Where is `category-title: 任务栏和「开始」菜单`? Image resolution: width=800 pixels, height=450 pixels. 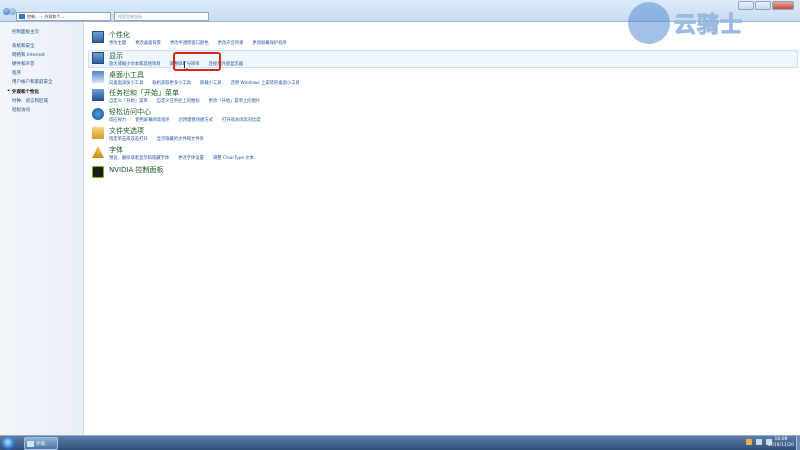
category-title: 任务栏和「开始」菜单 is located at coordinates (144, 93).